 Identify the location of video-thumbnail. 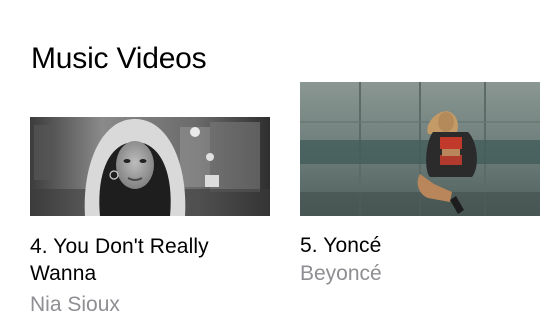
(150, 166).